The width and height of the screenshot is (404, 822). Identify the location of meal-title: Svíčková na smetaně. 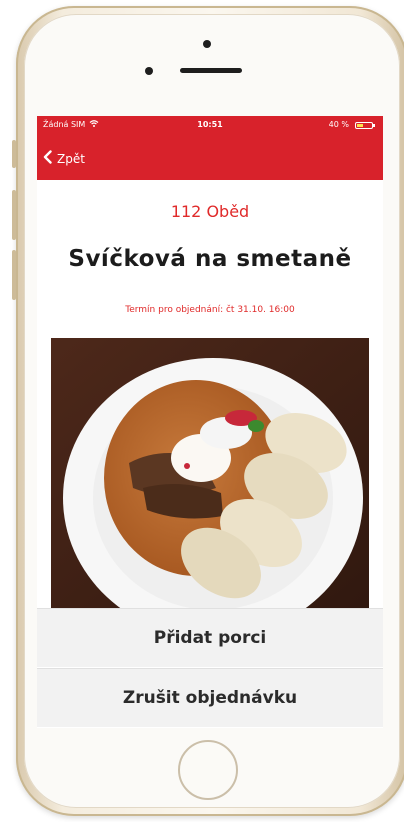
(210, 259).